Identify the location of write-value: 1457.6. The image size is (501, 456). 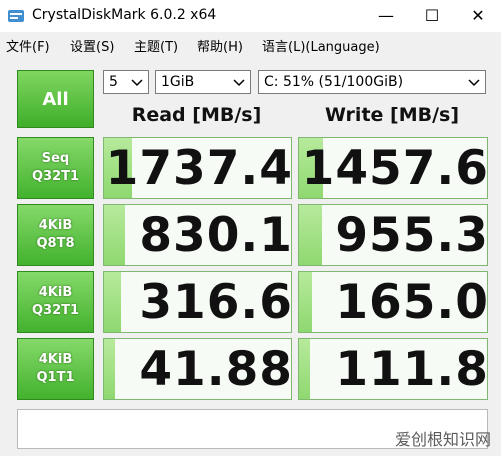
(394, 168).